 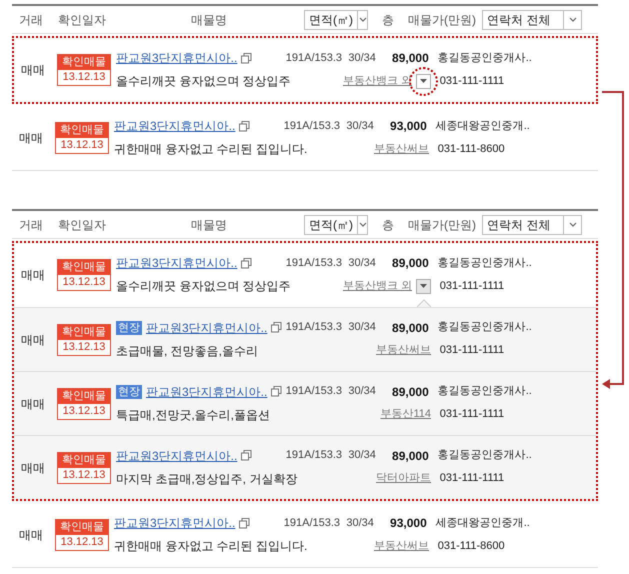 What do you see at coordinates (403, 478) in the screenshot?
I see `source-link: 닥터아파트` at bounding box center [403, 478].